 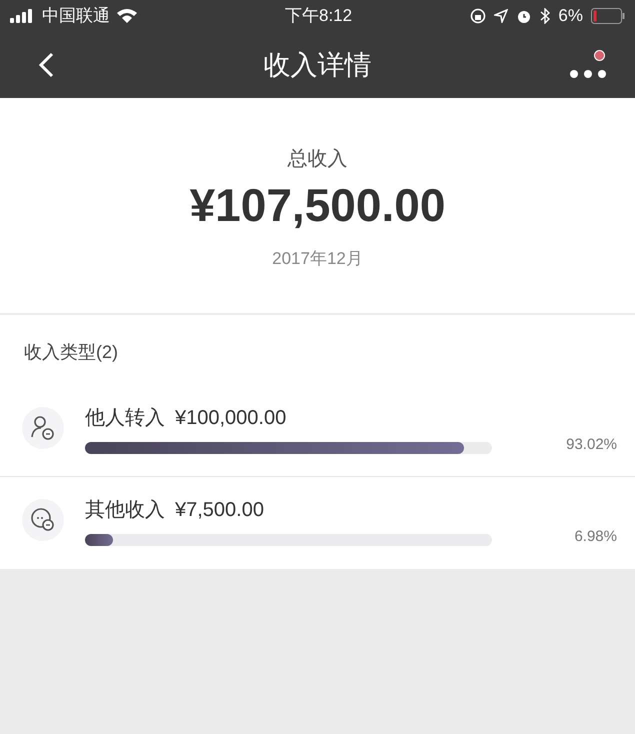 I want to click on wifi-icon, so click(x=127, y=16).